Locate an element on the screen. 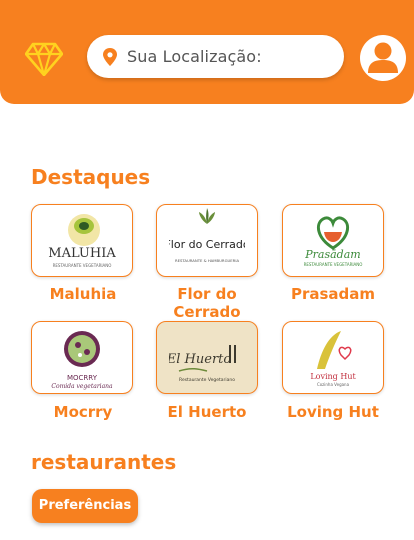 The width and height of the screenshot is (414, 540). mocrry-logo: MOCRRY Comida vegetariana is located at coordinates (82, 360).